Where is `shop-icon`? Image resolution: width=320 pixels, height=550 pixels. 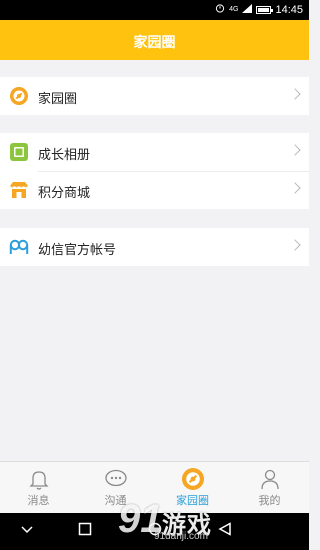
shop-icon is located at coordinates (19, 190).